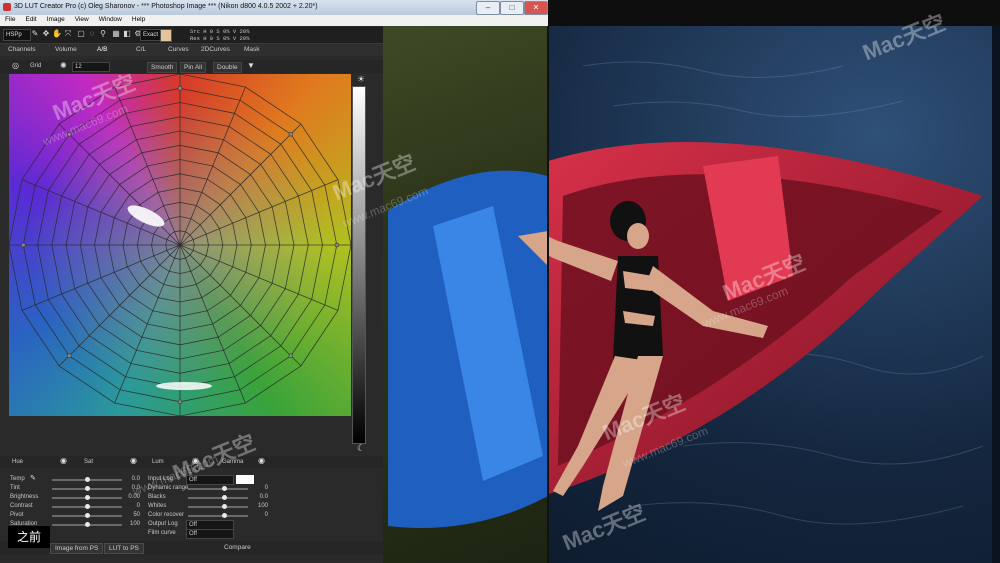 Image resolution: width=1000 pixels, height=563 pixels. What do you see at coordinates (359, 265) in the screenshot?
I see `luminance-slider` at bounding box center [359, 265].